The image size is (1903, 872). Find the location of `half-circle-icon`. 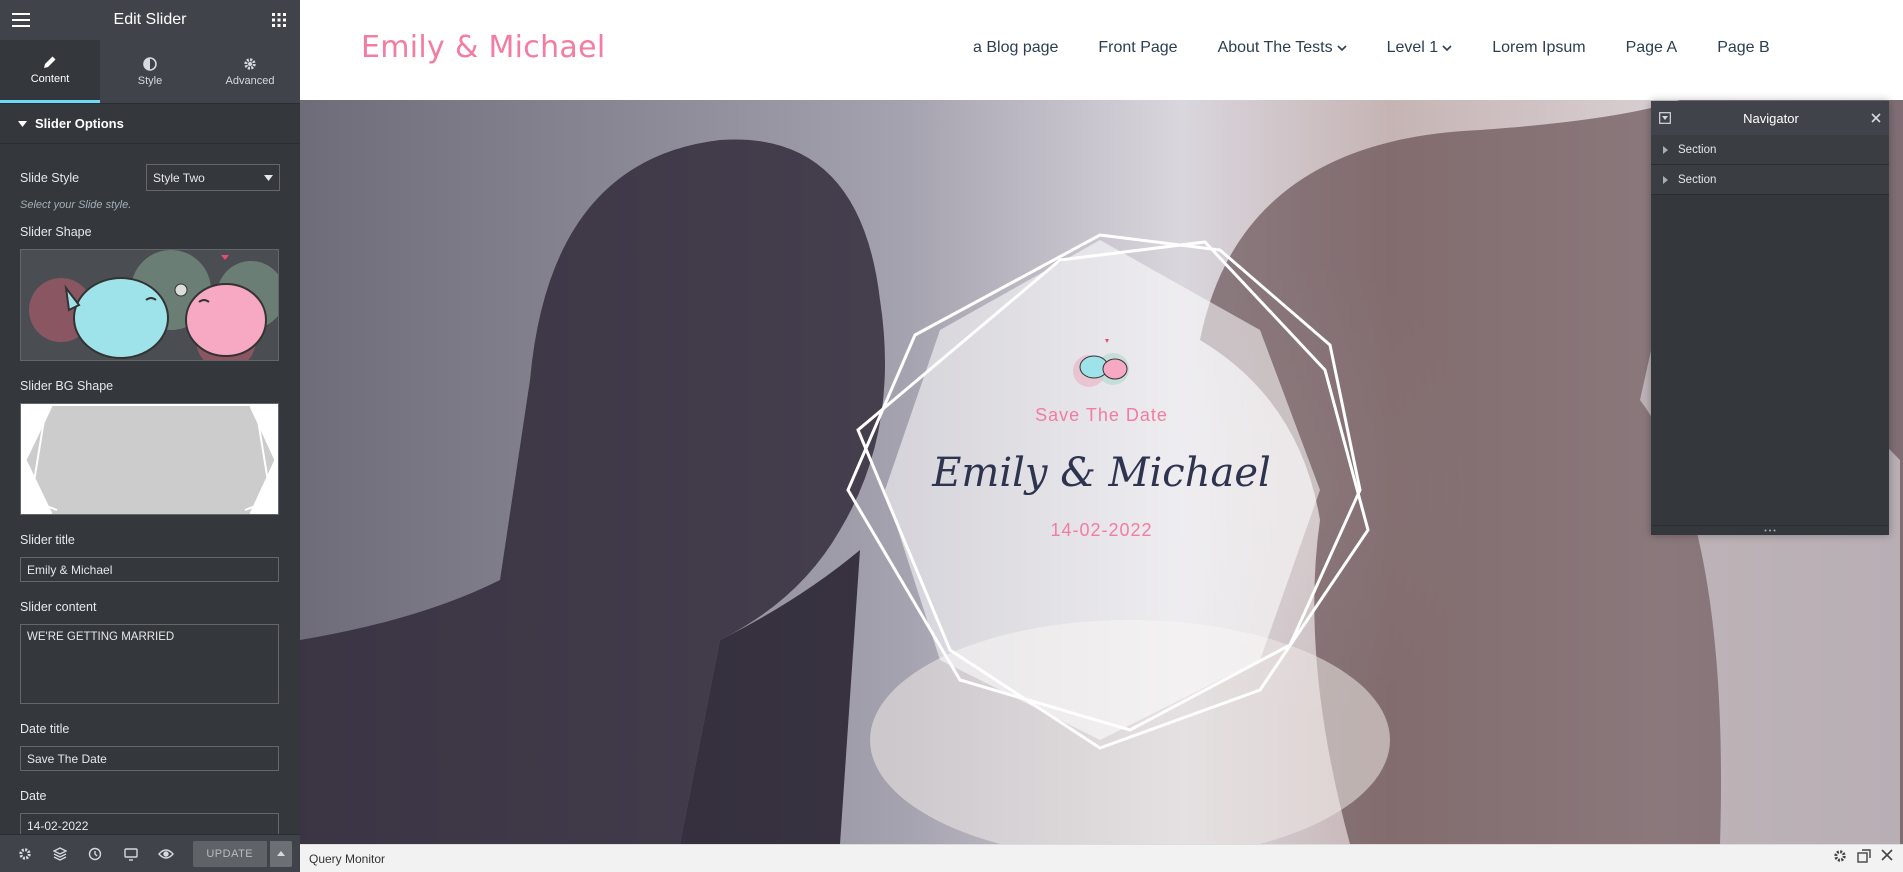

half-circle-icon is located at coordinates (150, 63).